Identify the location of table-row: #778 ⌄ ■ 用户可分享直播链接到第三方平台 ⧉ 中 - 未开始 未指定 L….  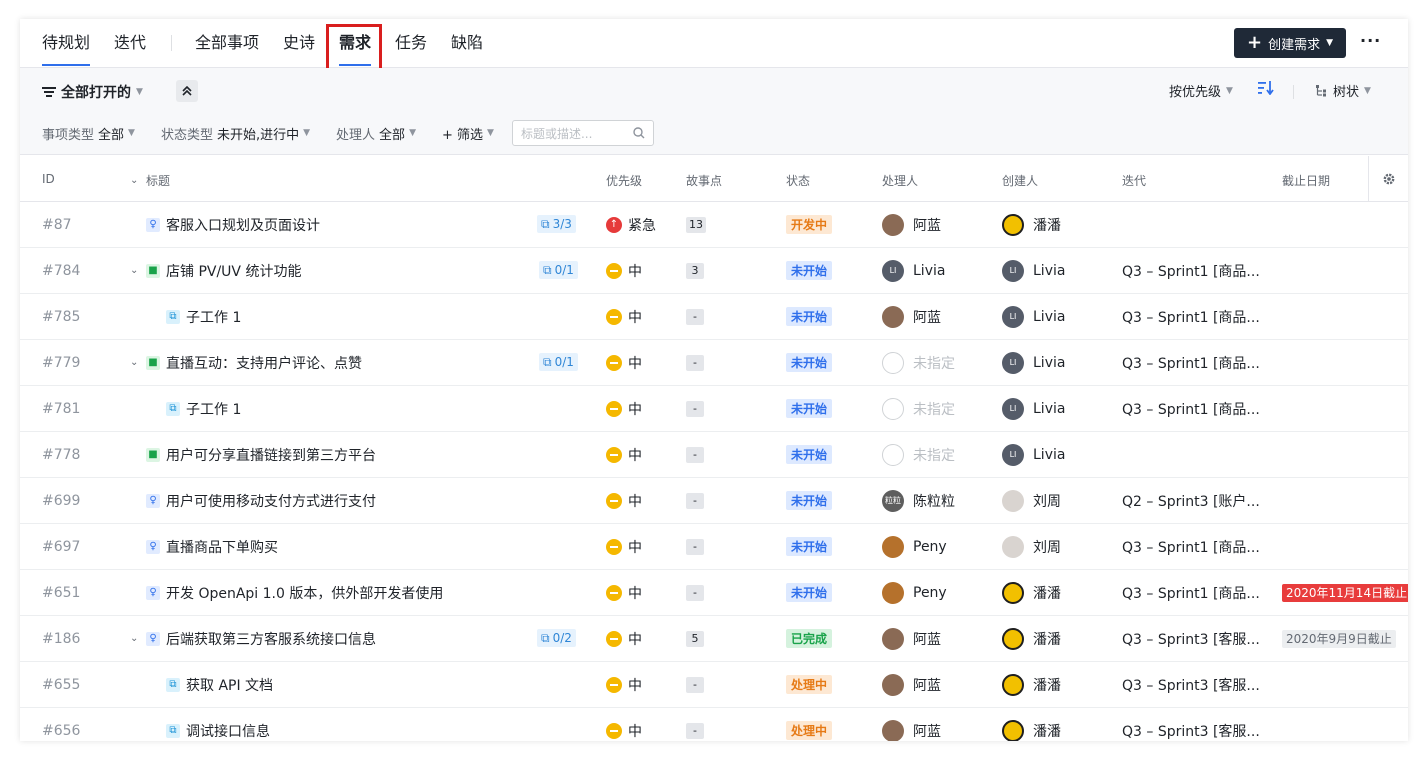
(714, 455).